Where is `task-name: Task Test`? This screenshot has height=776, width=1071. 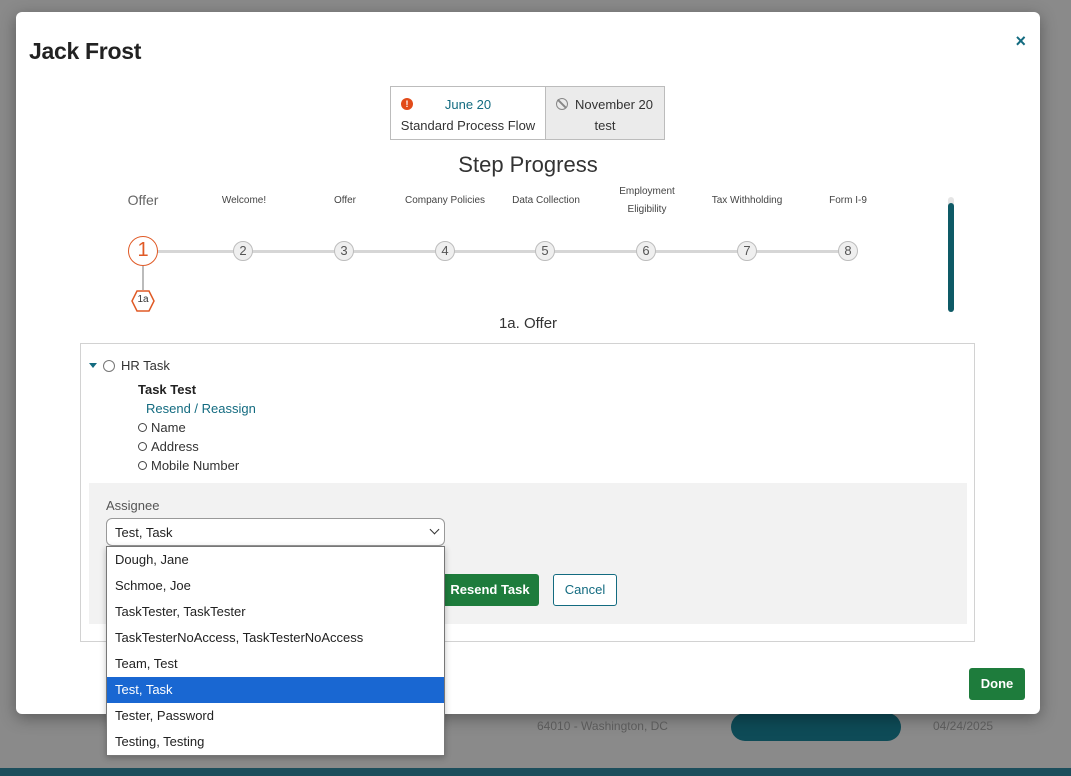
task-name: Task Test is located at coordinates (167, 389).